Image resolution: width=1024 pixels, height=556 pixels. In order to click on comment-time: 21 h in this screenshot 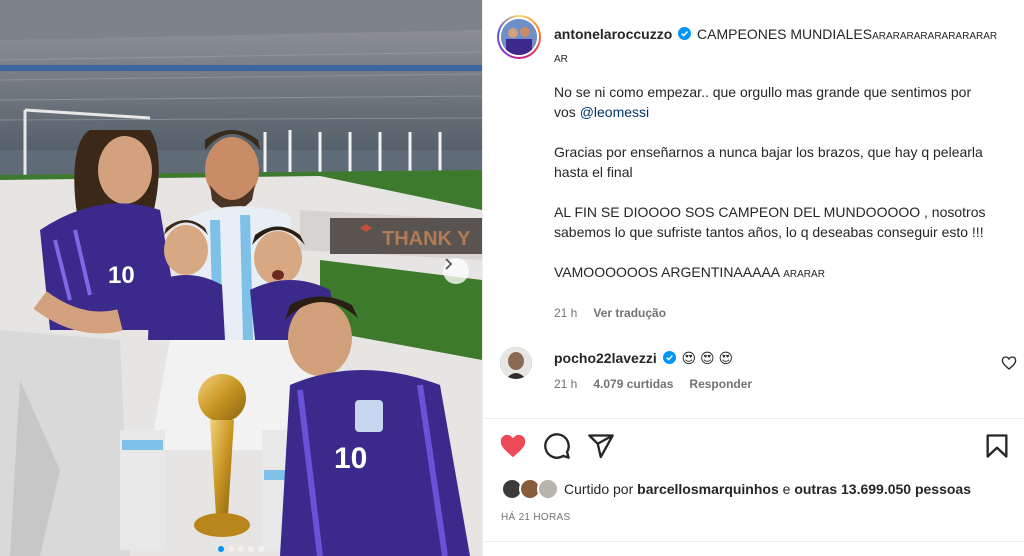, I will do `click(566, 384)`.